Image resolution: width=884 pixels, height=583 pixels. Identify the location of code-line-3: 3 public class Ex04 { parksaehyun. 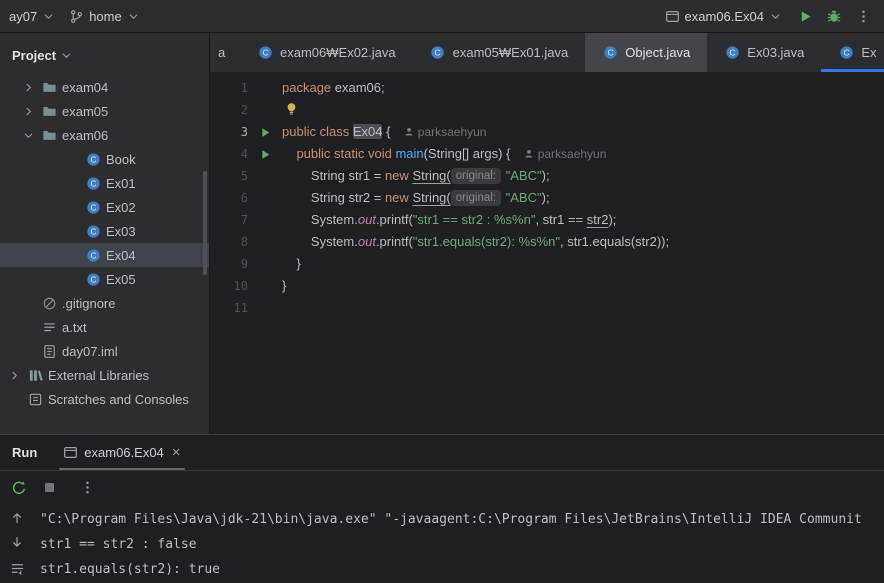
(547, 132).